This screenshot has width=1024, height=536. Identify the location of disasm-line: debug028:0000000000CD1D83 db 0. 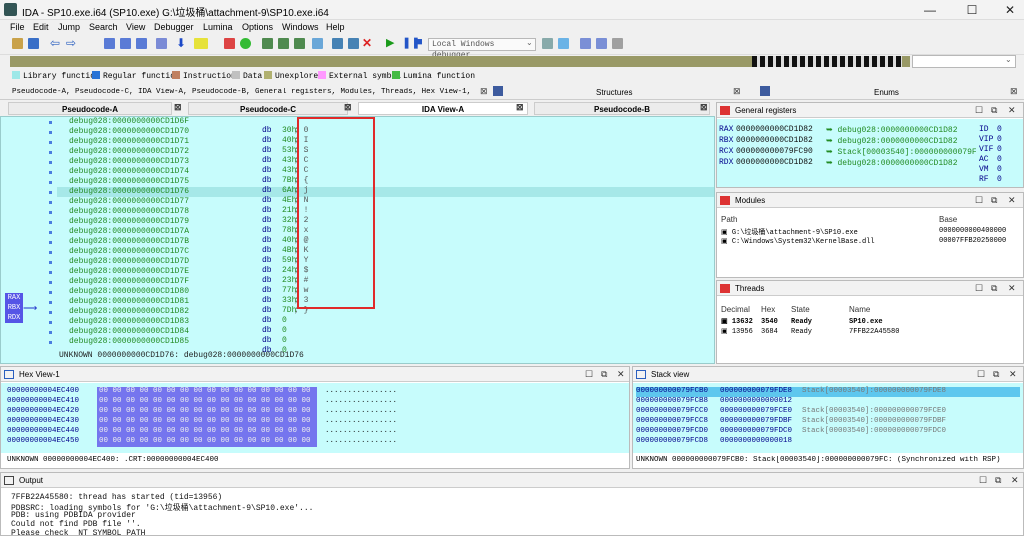
(178, 326).